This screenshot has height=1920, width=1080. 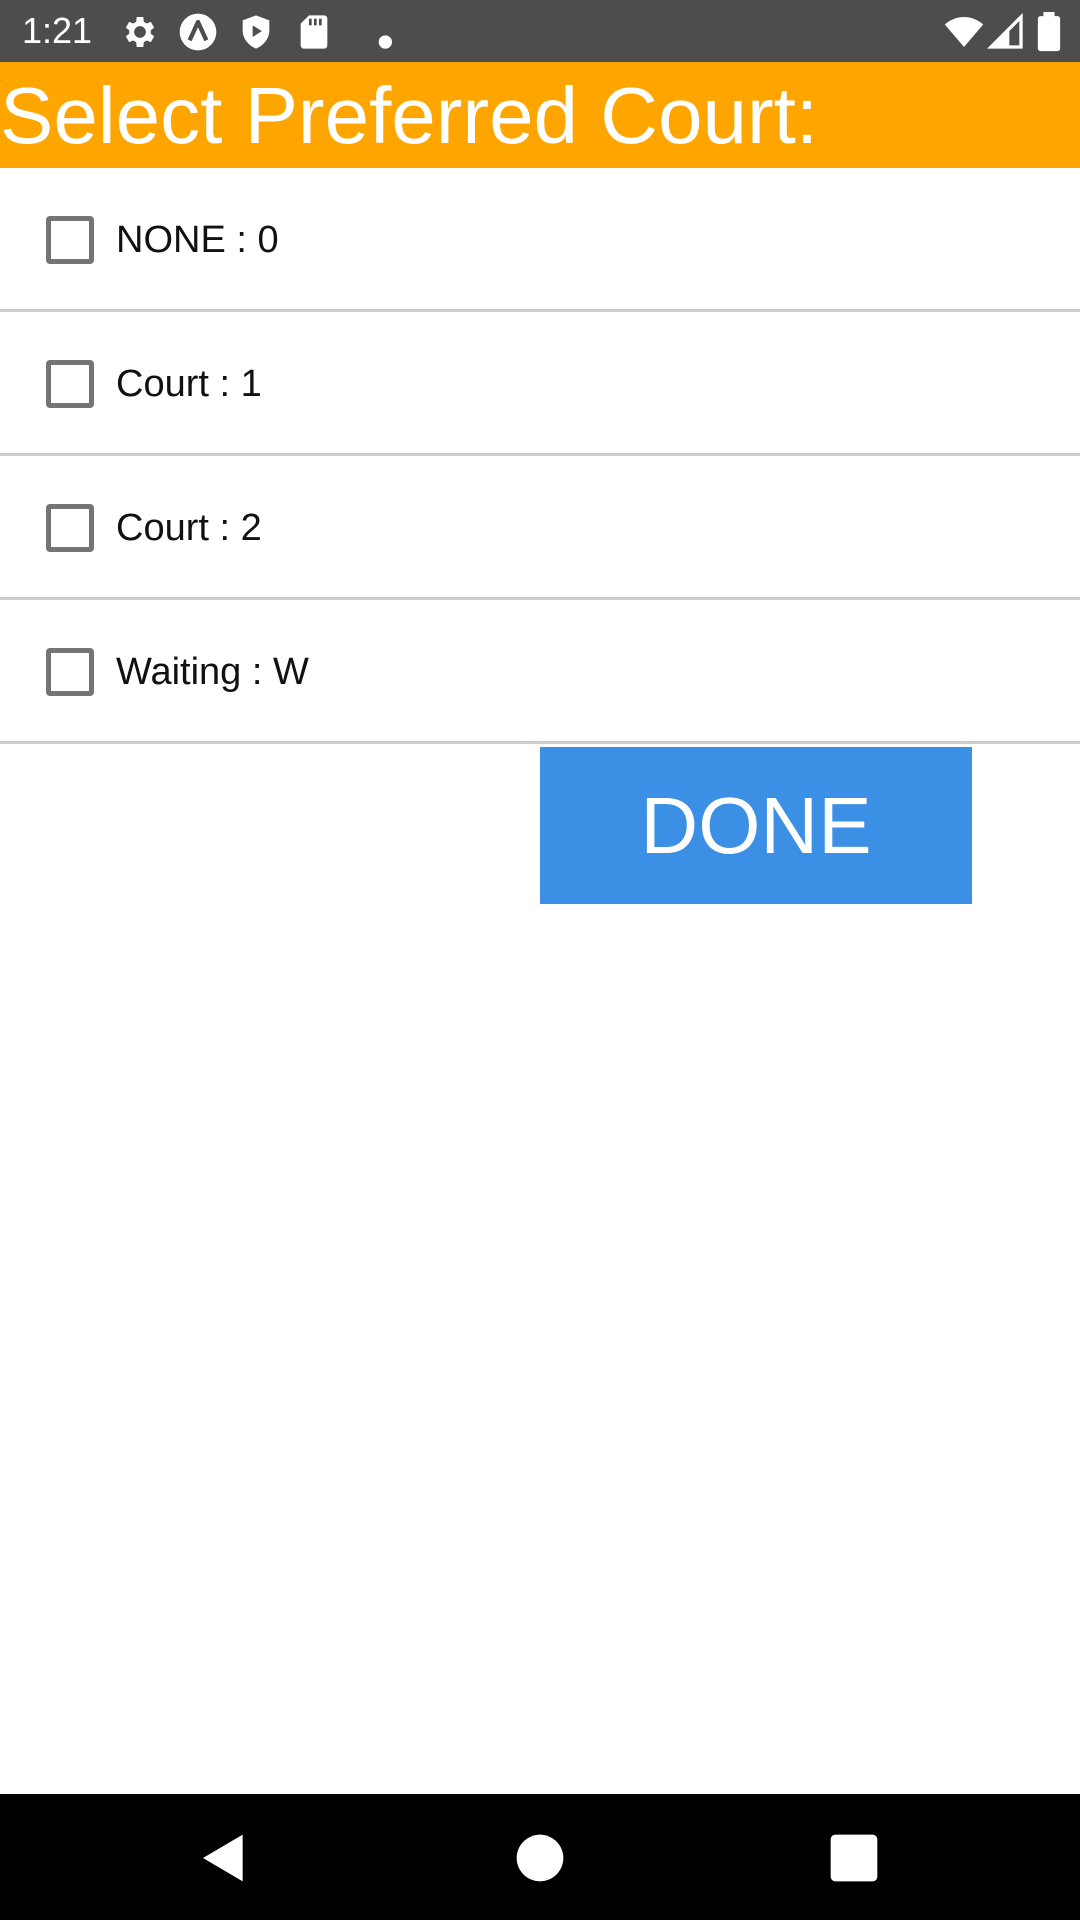 I want to click on status-time: 1:21, so click(x=57, y=30).